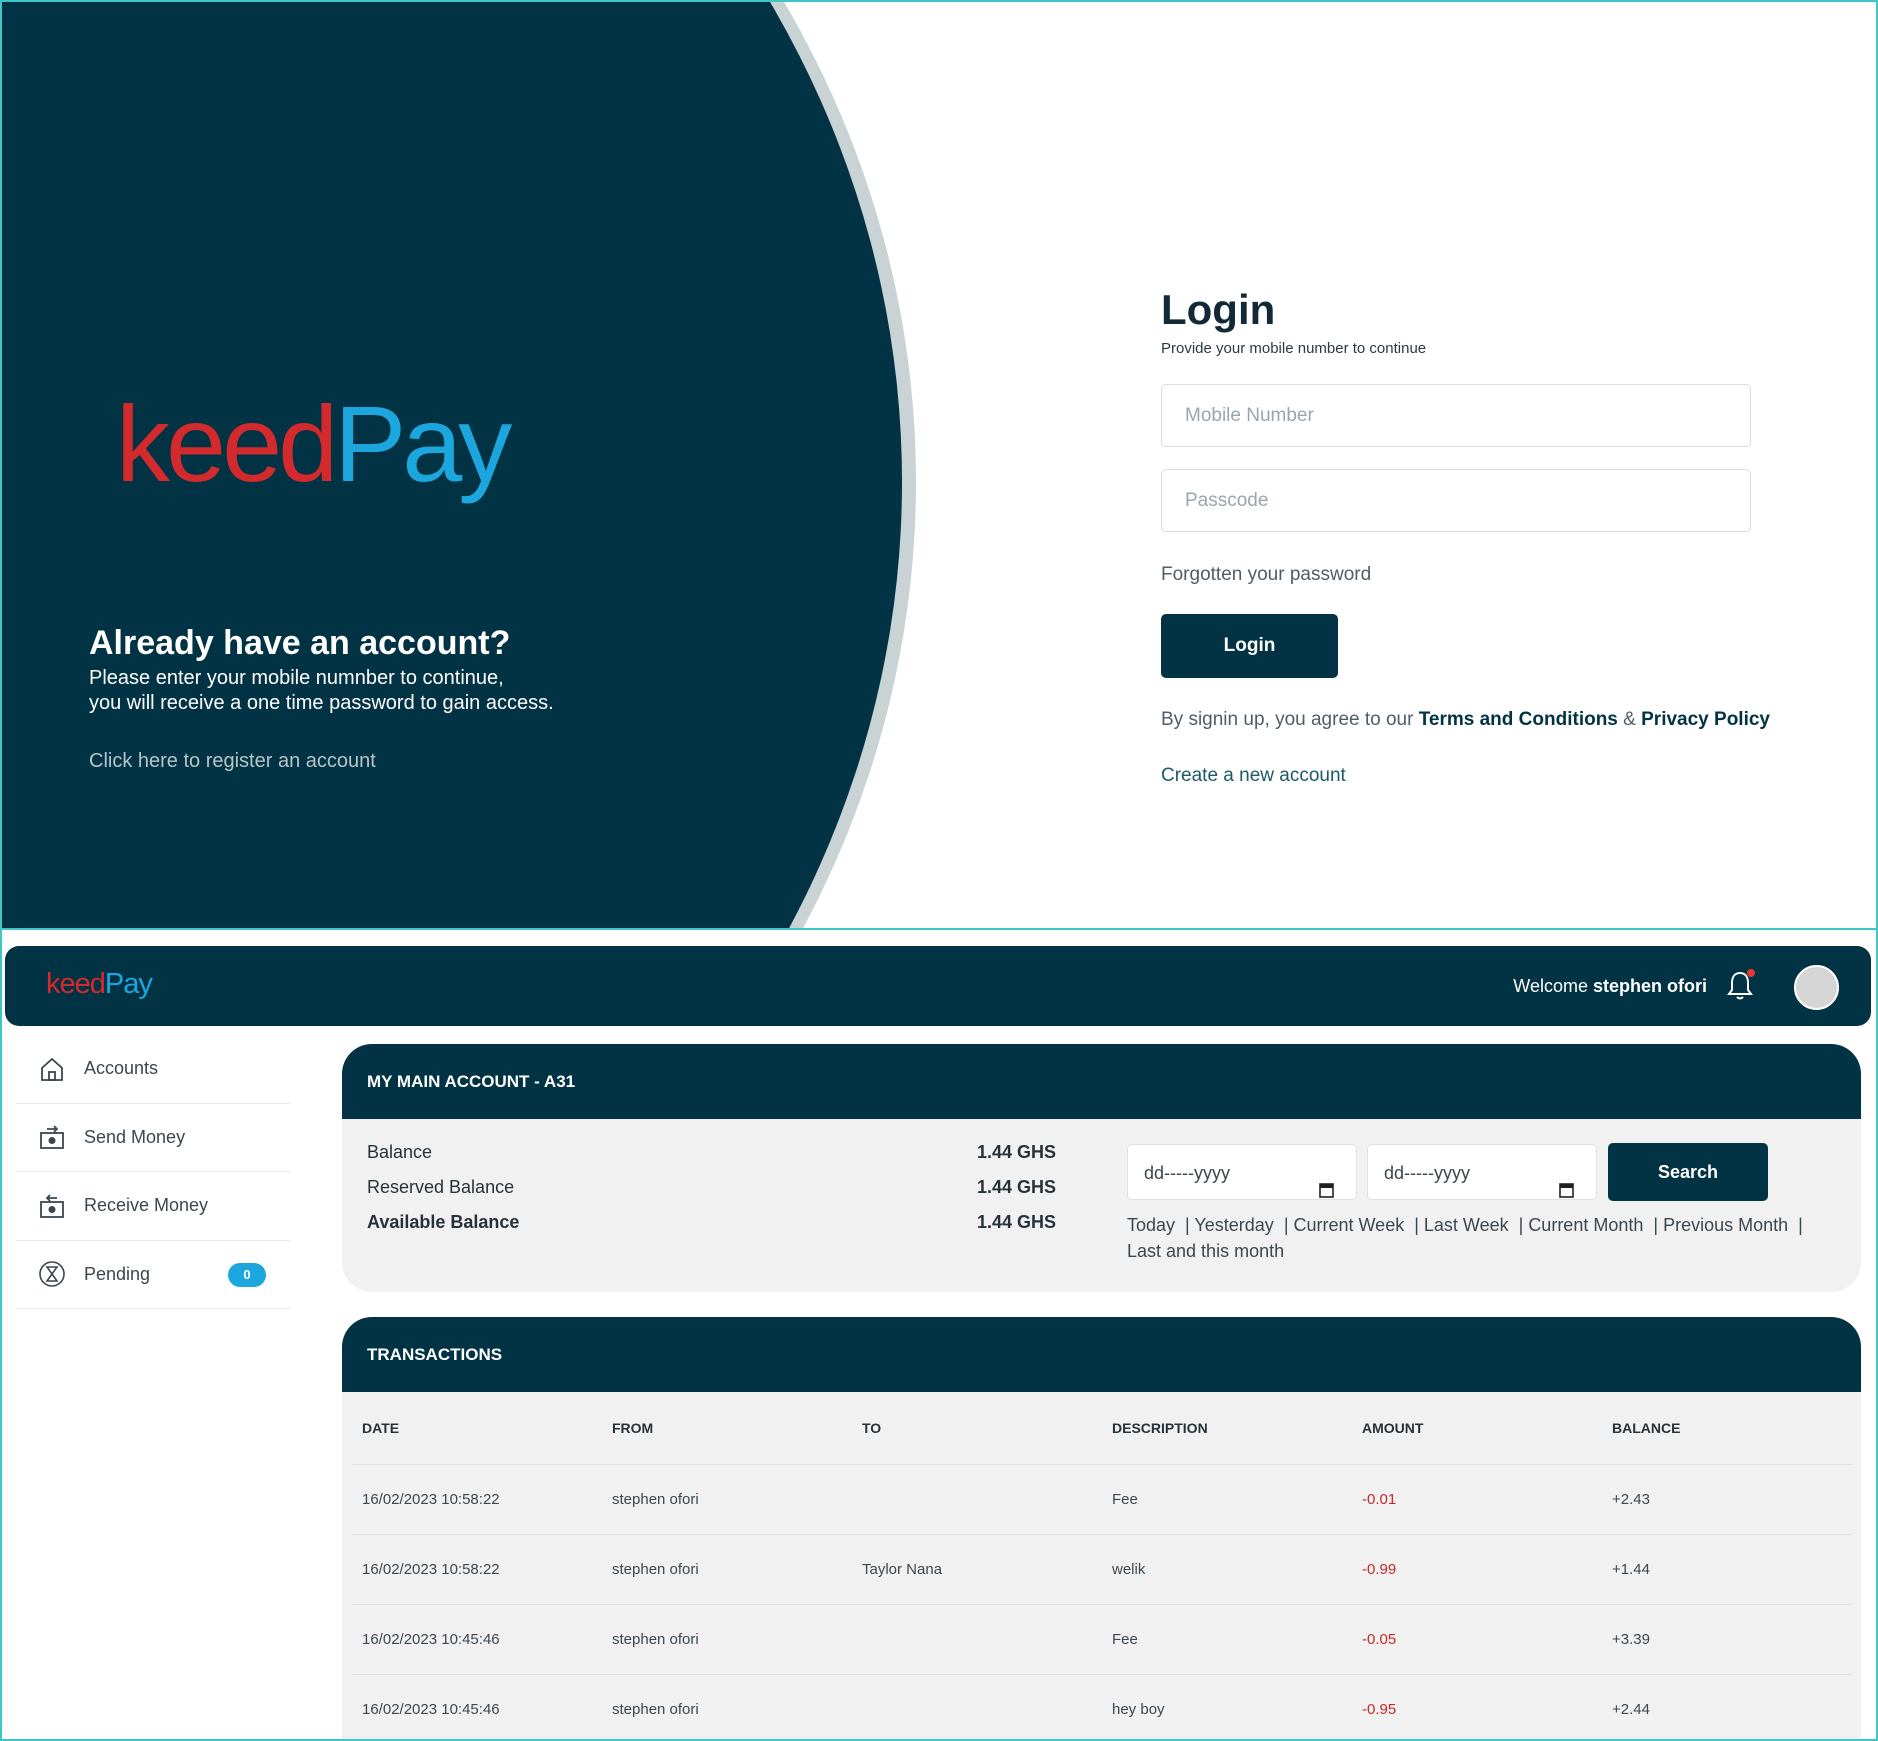 This screenshot has width=1878, height=1741. I want to click on date-to-input: dd-----yyyy, so click(1482, 1172).